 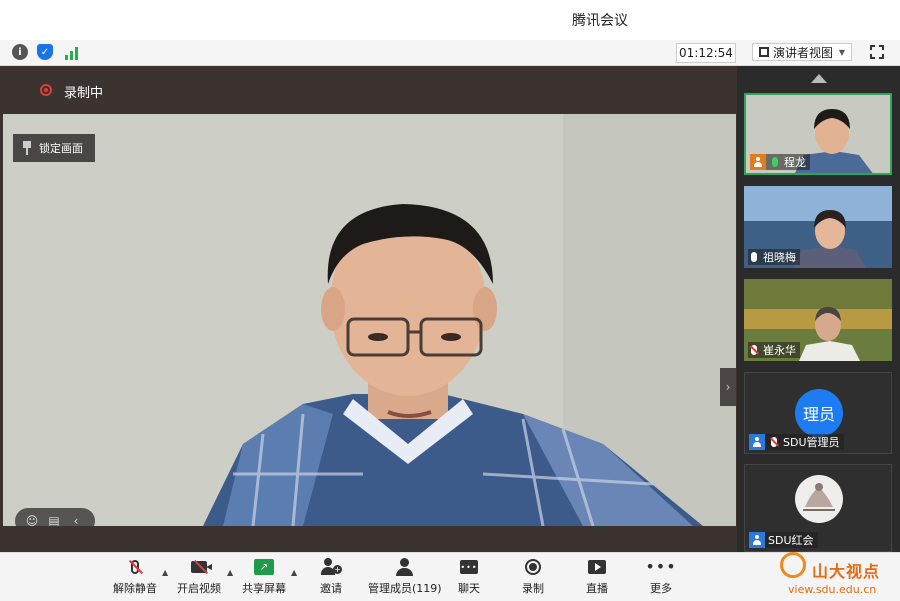 I want to click on mic-icon, so click(x=754, y=257).